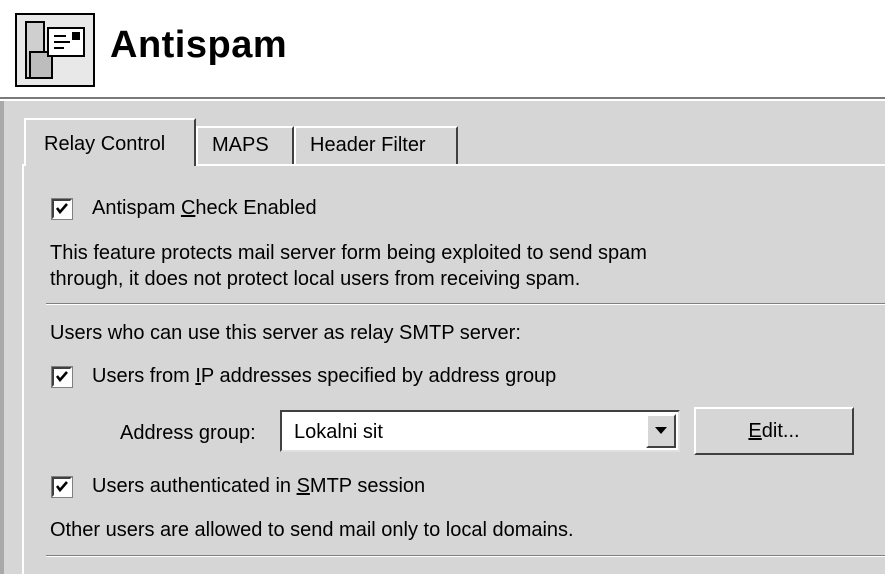 Image resolution: width=885 pixels, height=574 pixels. Describe the element at coordinates (199, 45) in the screenshot. I see `page-title: Antispam` at that location.